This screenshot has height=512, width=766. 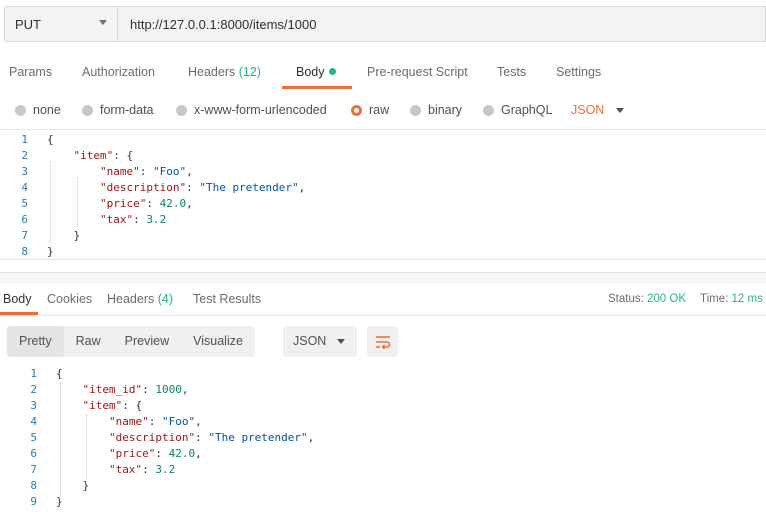 I want to click on tab-test-results: Test Results, so click(x=227, y=299).